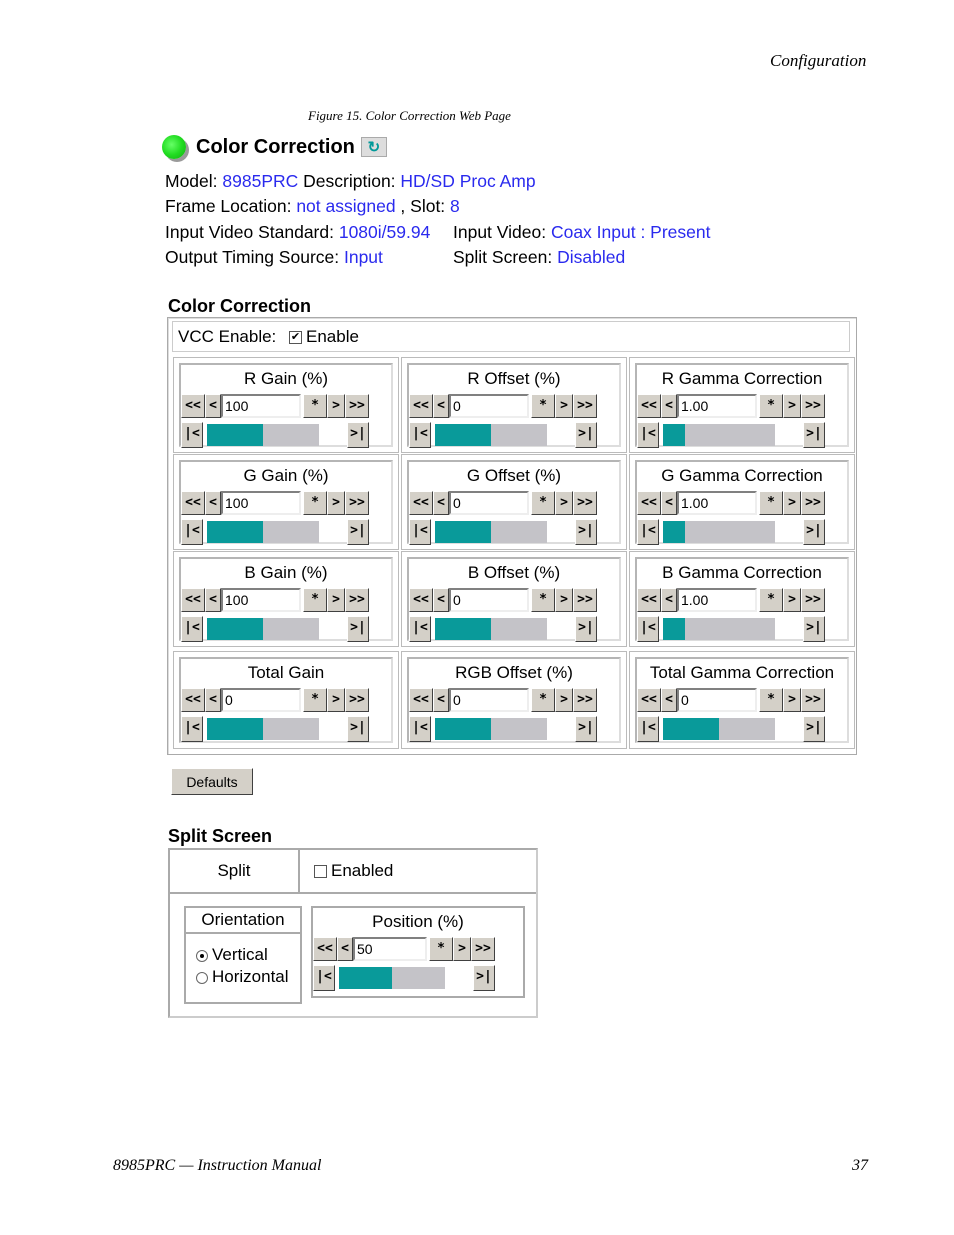 The width and height of the screenshot is (954, 1235). I want to click on r-gamma-correction-increment-button: >, so click(792, 406).